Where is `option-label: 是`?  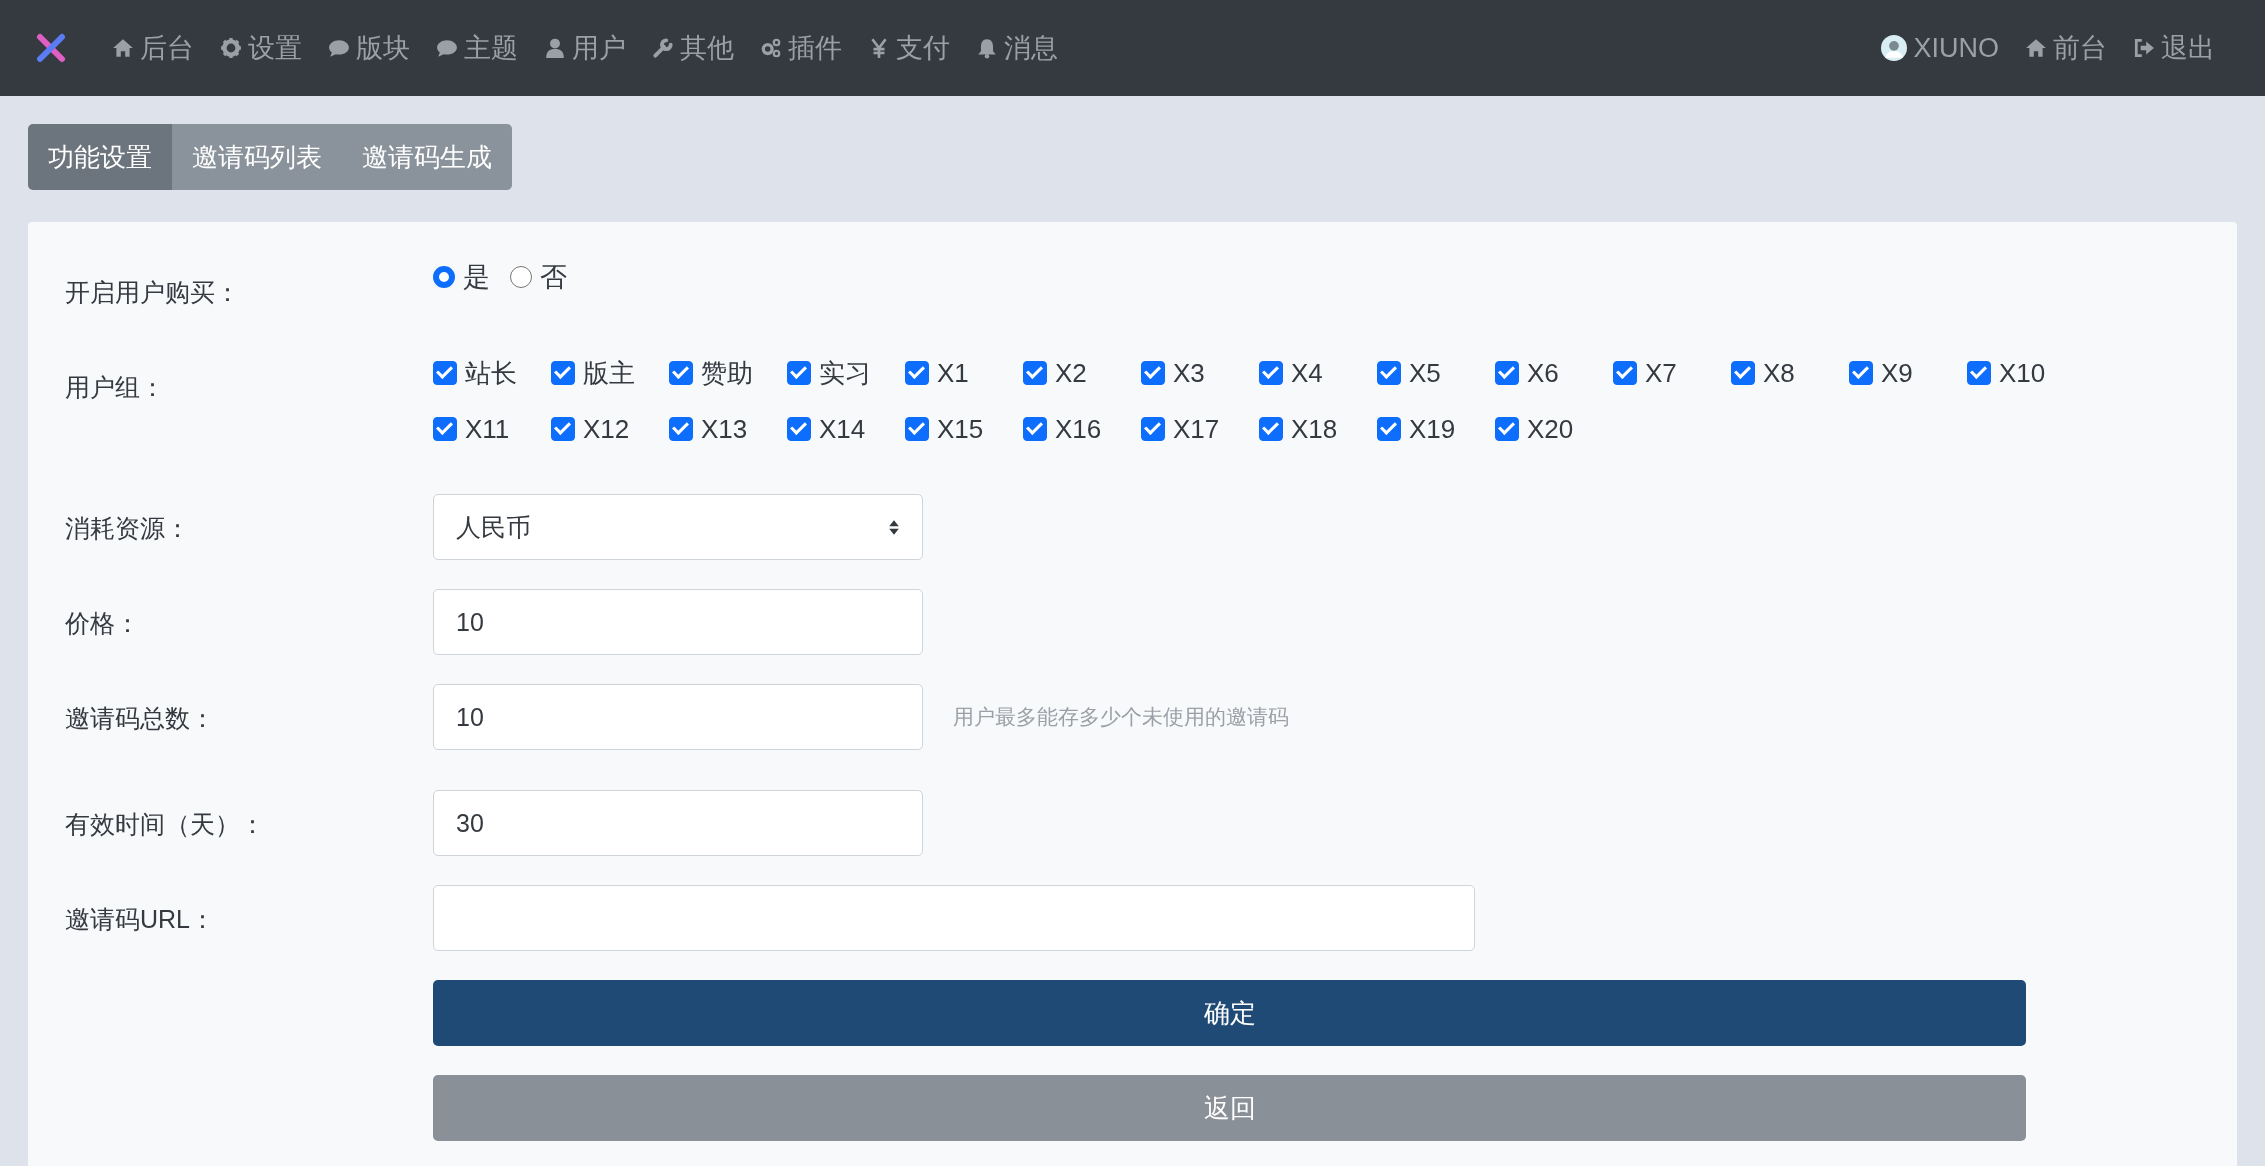
option-label: 是 is located at coordinates (476, 277).